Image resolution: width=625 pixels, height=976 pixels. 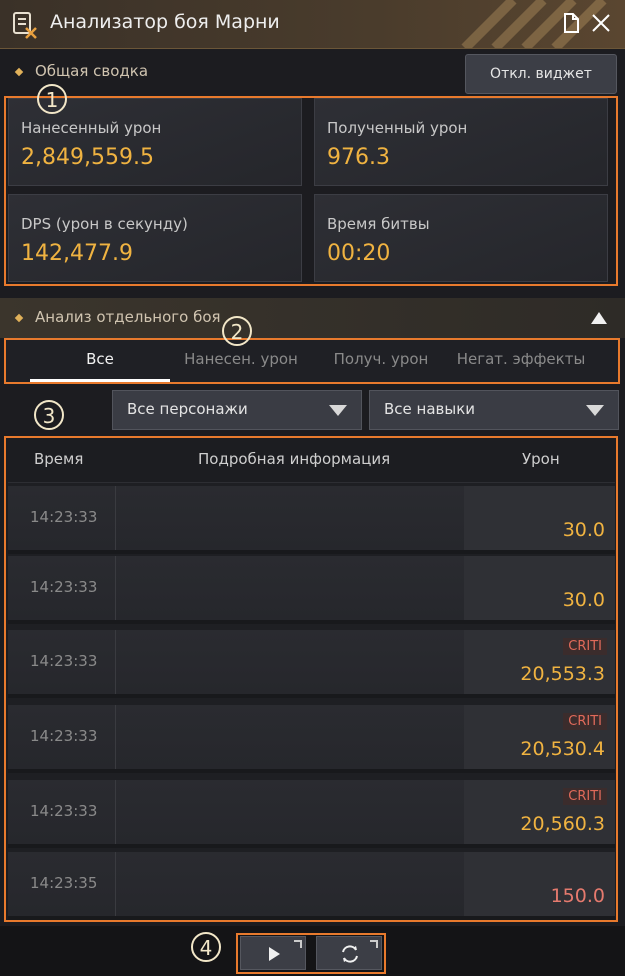 What do you see at coordinates (601, 23) in the screenshot?
I see `close-icon` at bounding box center [601, 23].